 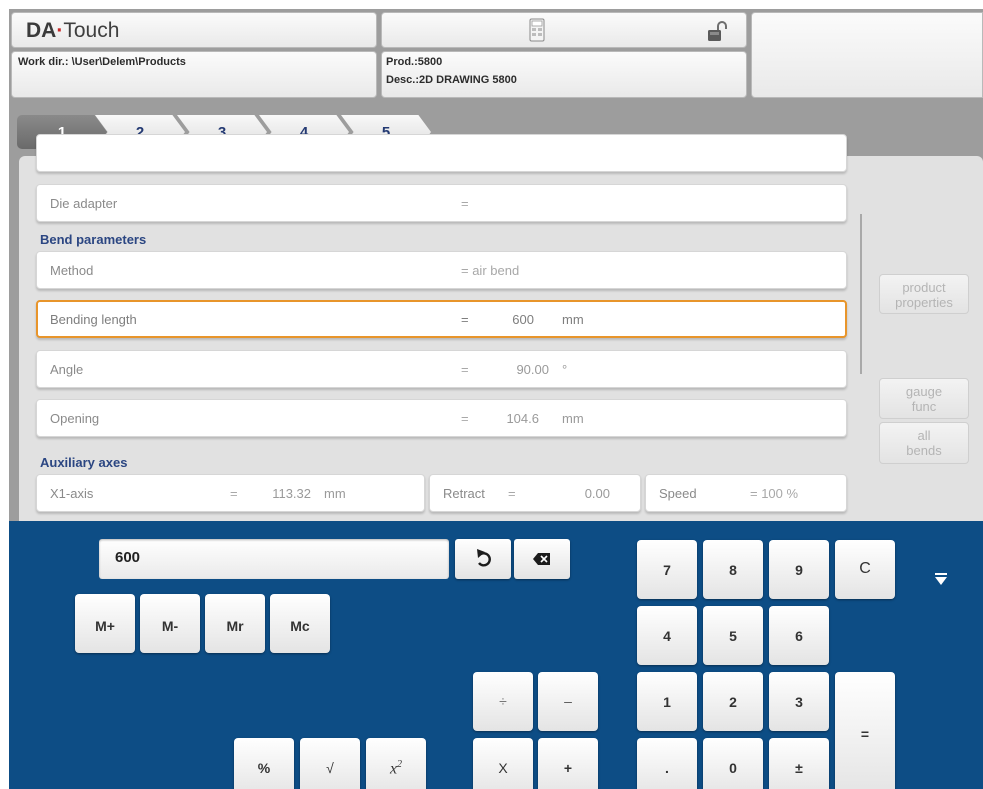 I want to click on keypad-display: 600, so click(x=274, y=559).